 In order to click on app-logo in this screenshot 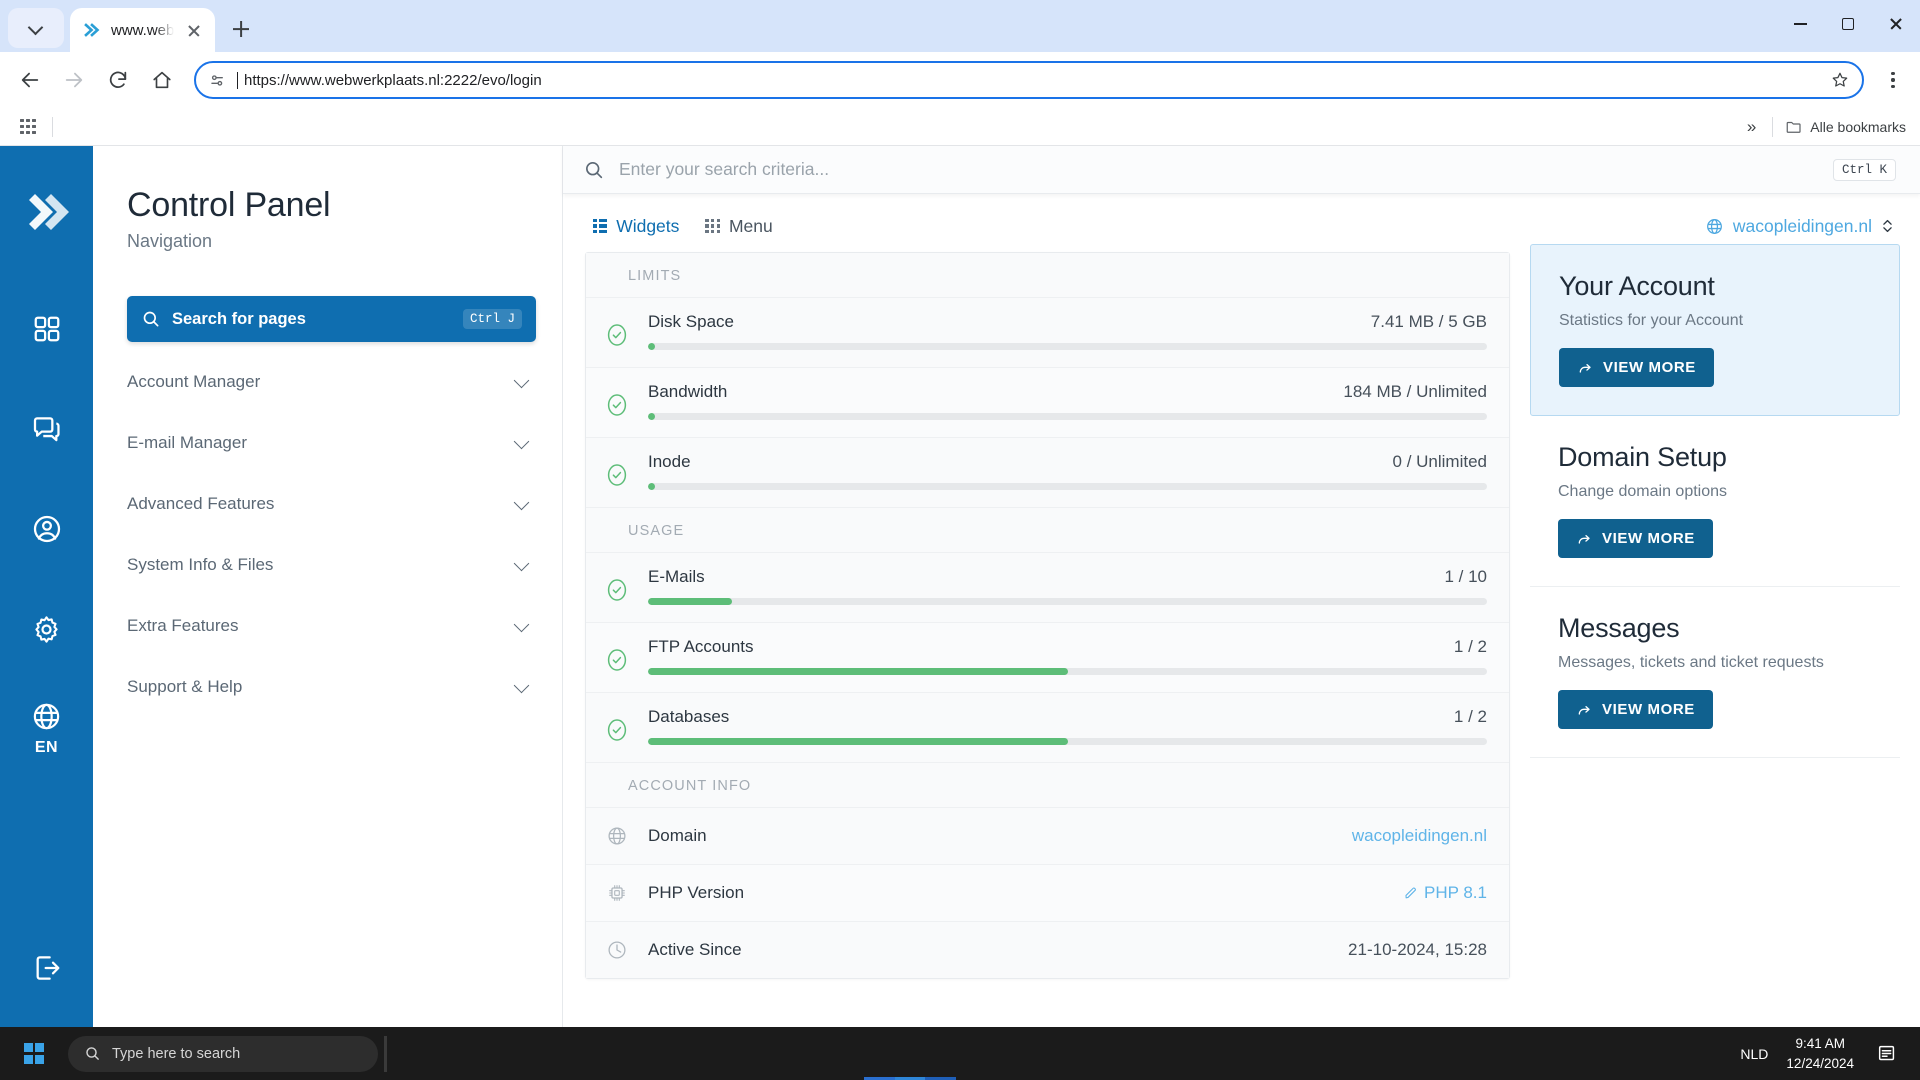, I will do `click(47, 214)`.